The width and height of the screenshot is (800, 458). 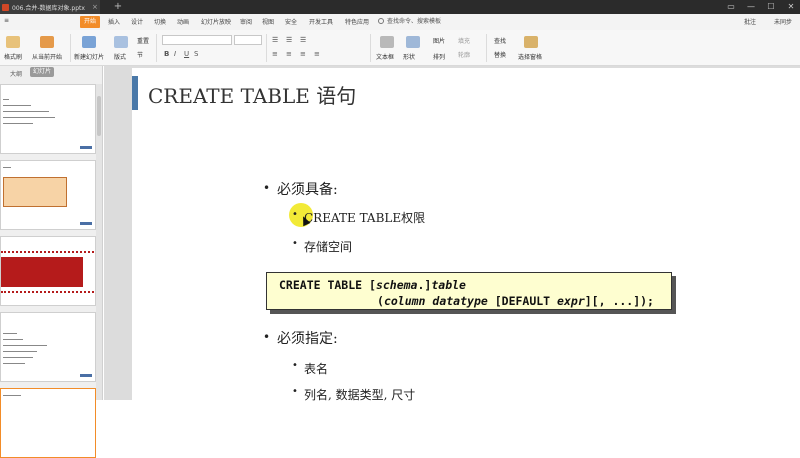 I want to click on arrange-button: 排列, so click(x=439, y=56).